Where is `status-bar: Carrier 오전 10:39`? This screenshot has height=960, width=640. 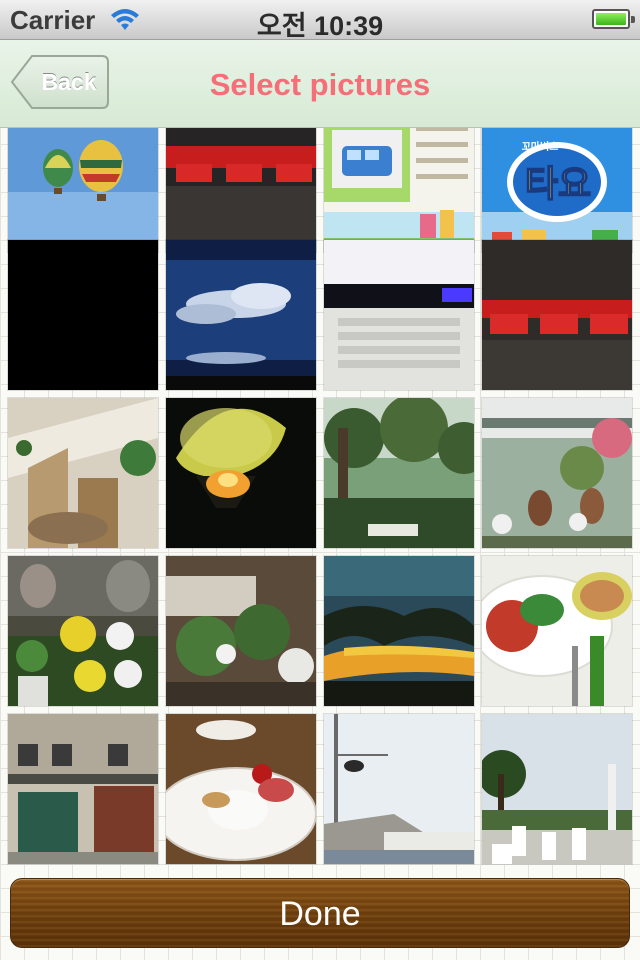
status-bar: Carrier 오전 10:39 is located at coordinates (320, 20).